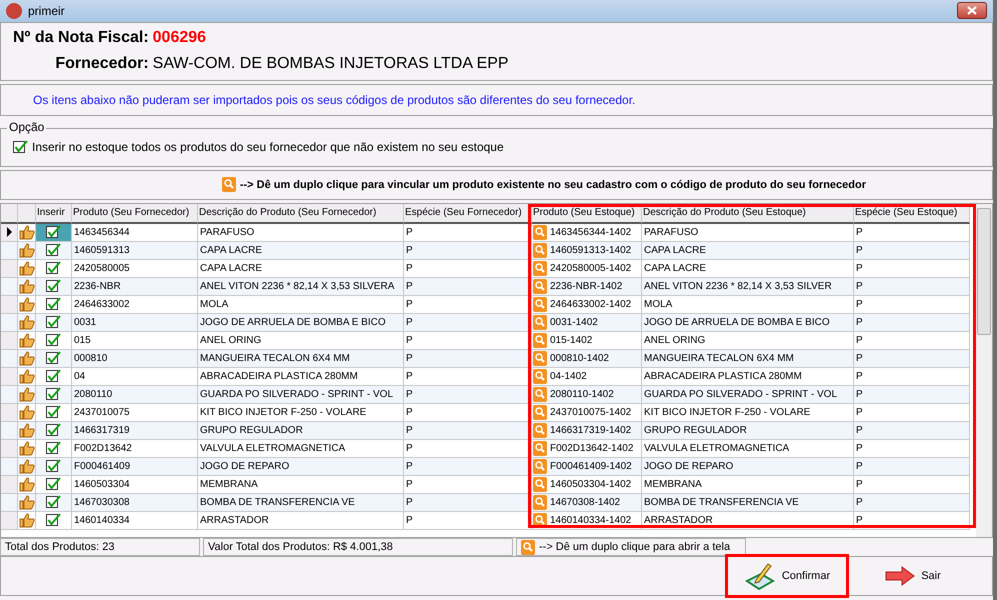  I want to click on table-cell: 000810-1402, so click(579, 358).